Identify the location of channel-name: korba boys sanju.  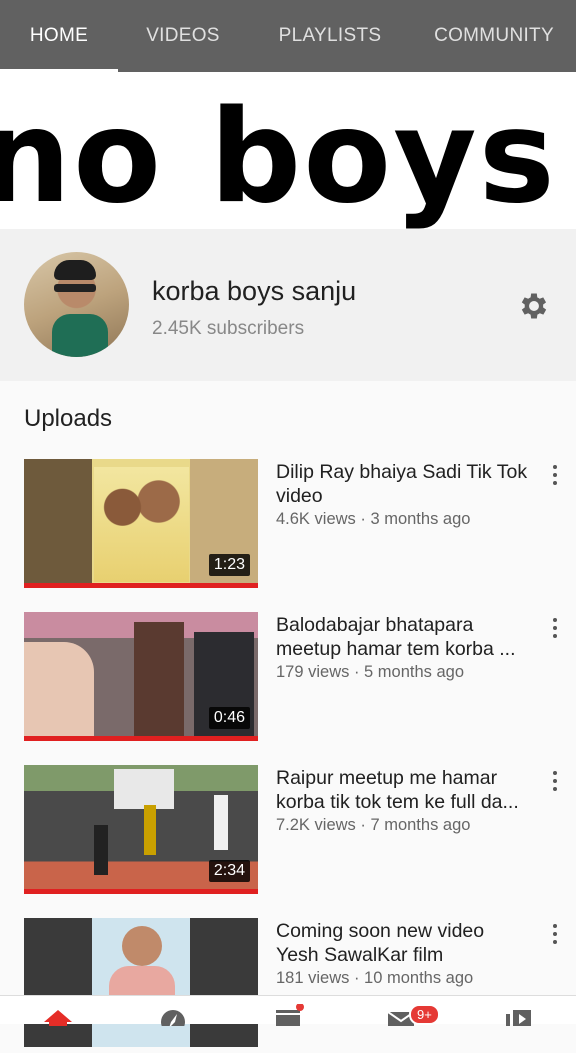
(254, 291).